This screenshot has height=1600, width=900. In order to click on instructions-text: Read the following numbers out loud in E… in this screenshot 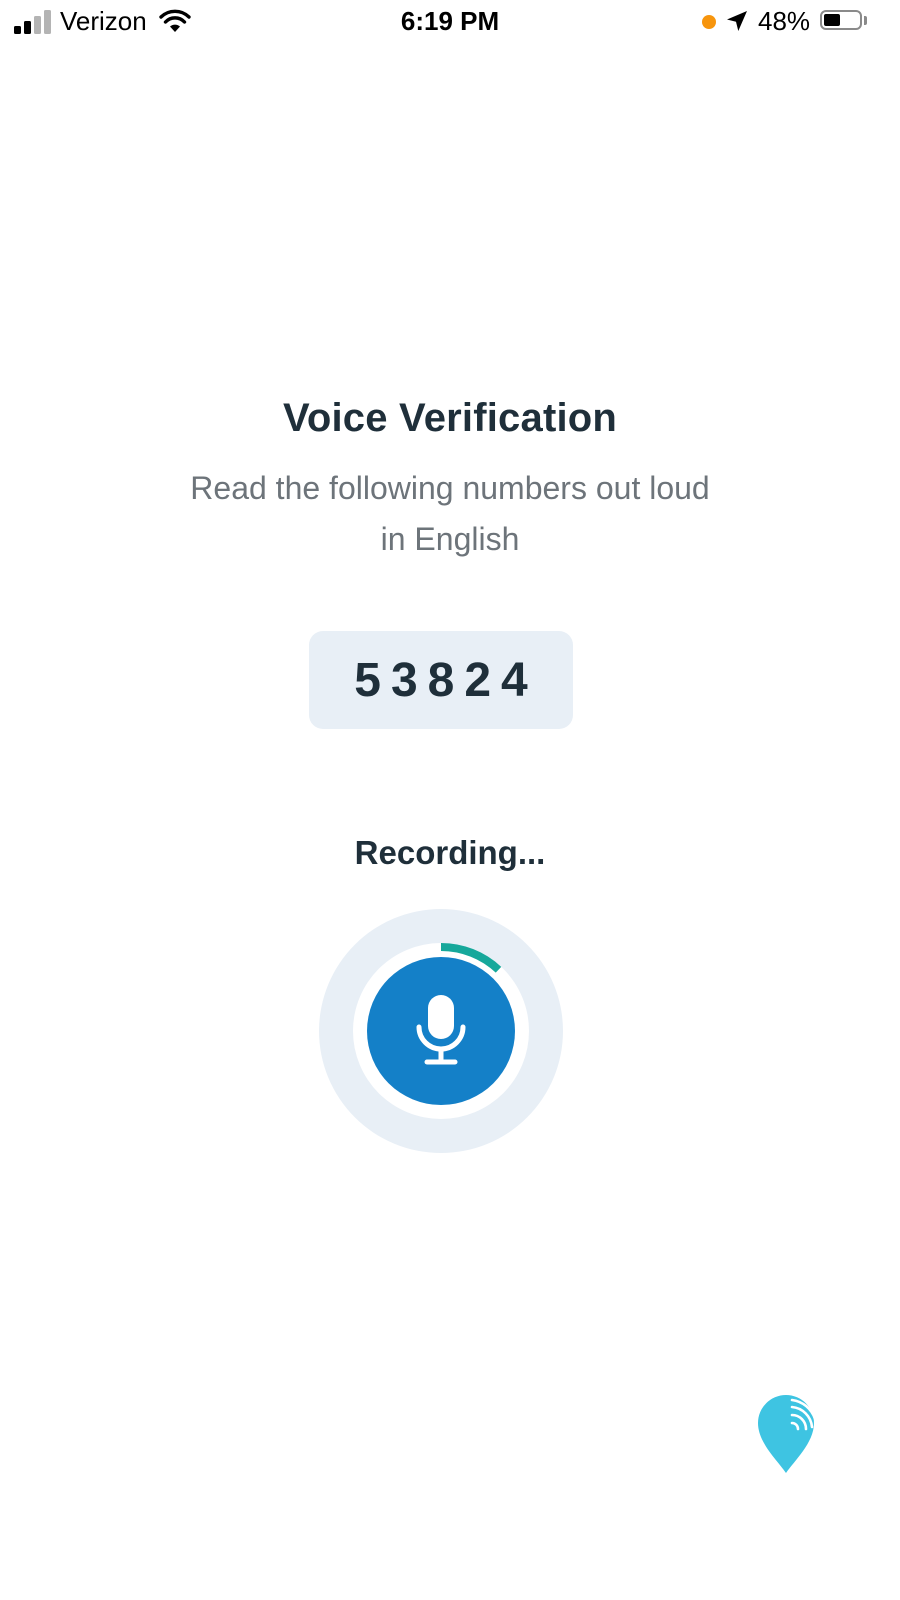, I will do `click(450, 514)`.